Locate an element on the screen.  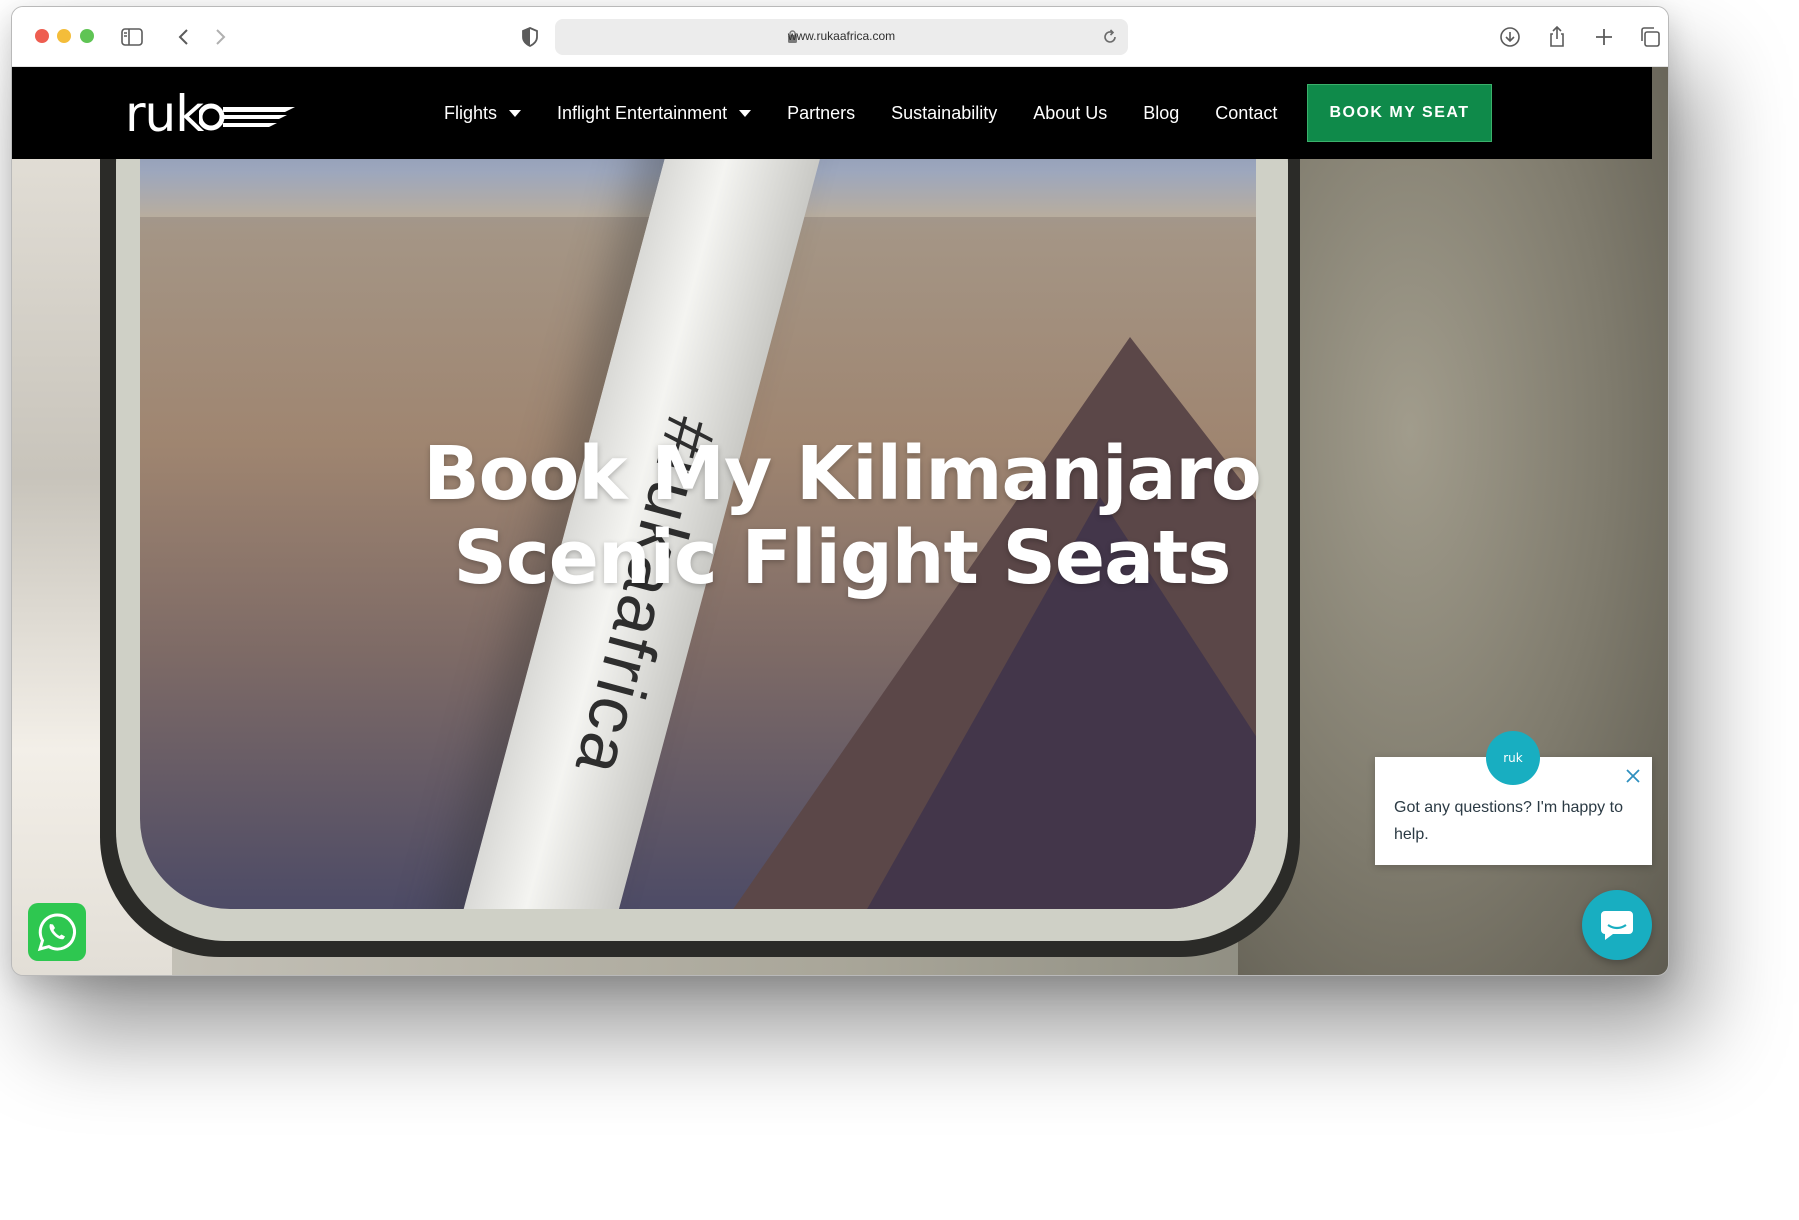
nav-item-label: Sustainability is located at coordinates (944, 112).